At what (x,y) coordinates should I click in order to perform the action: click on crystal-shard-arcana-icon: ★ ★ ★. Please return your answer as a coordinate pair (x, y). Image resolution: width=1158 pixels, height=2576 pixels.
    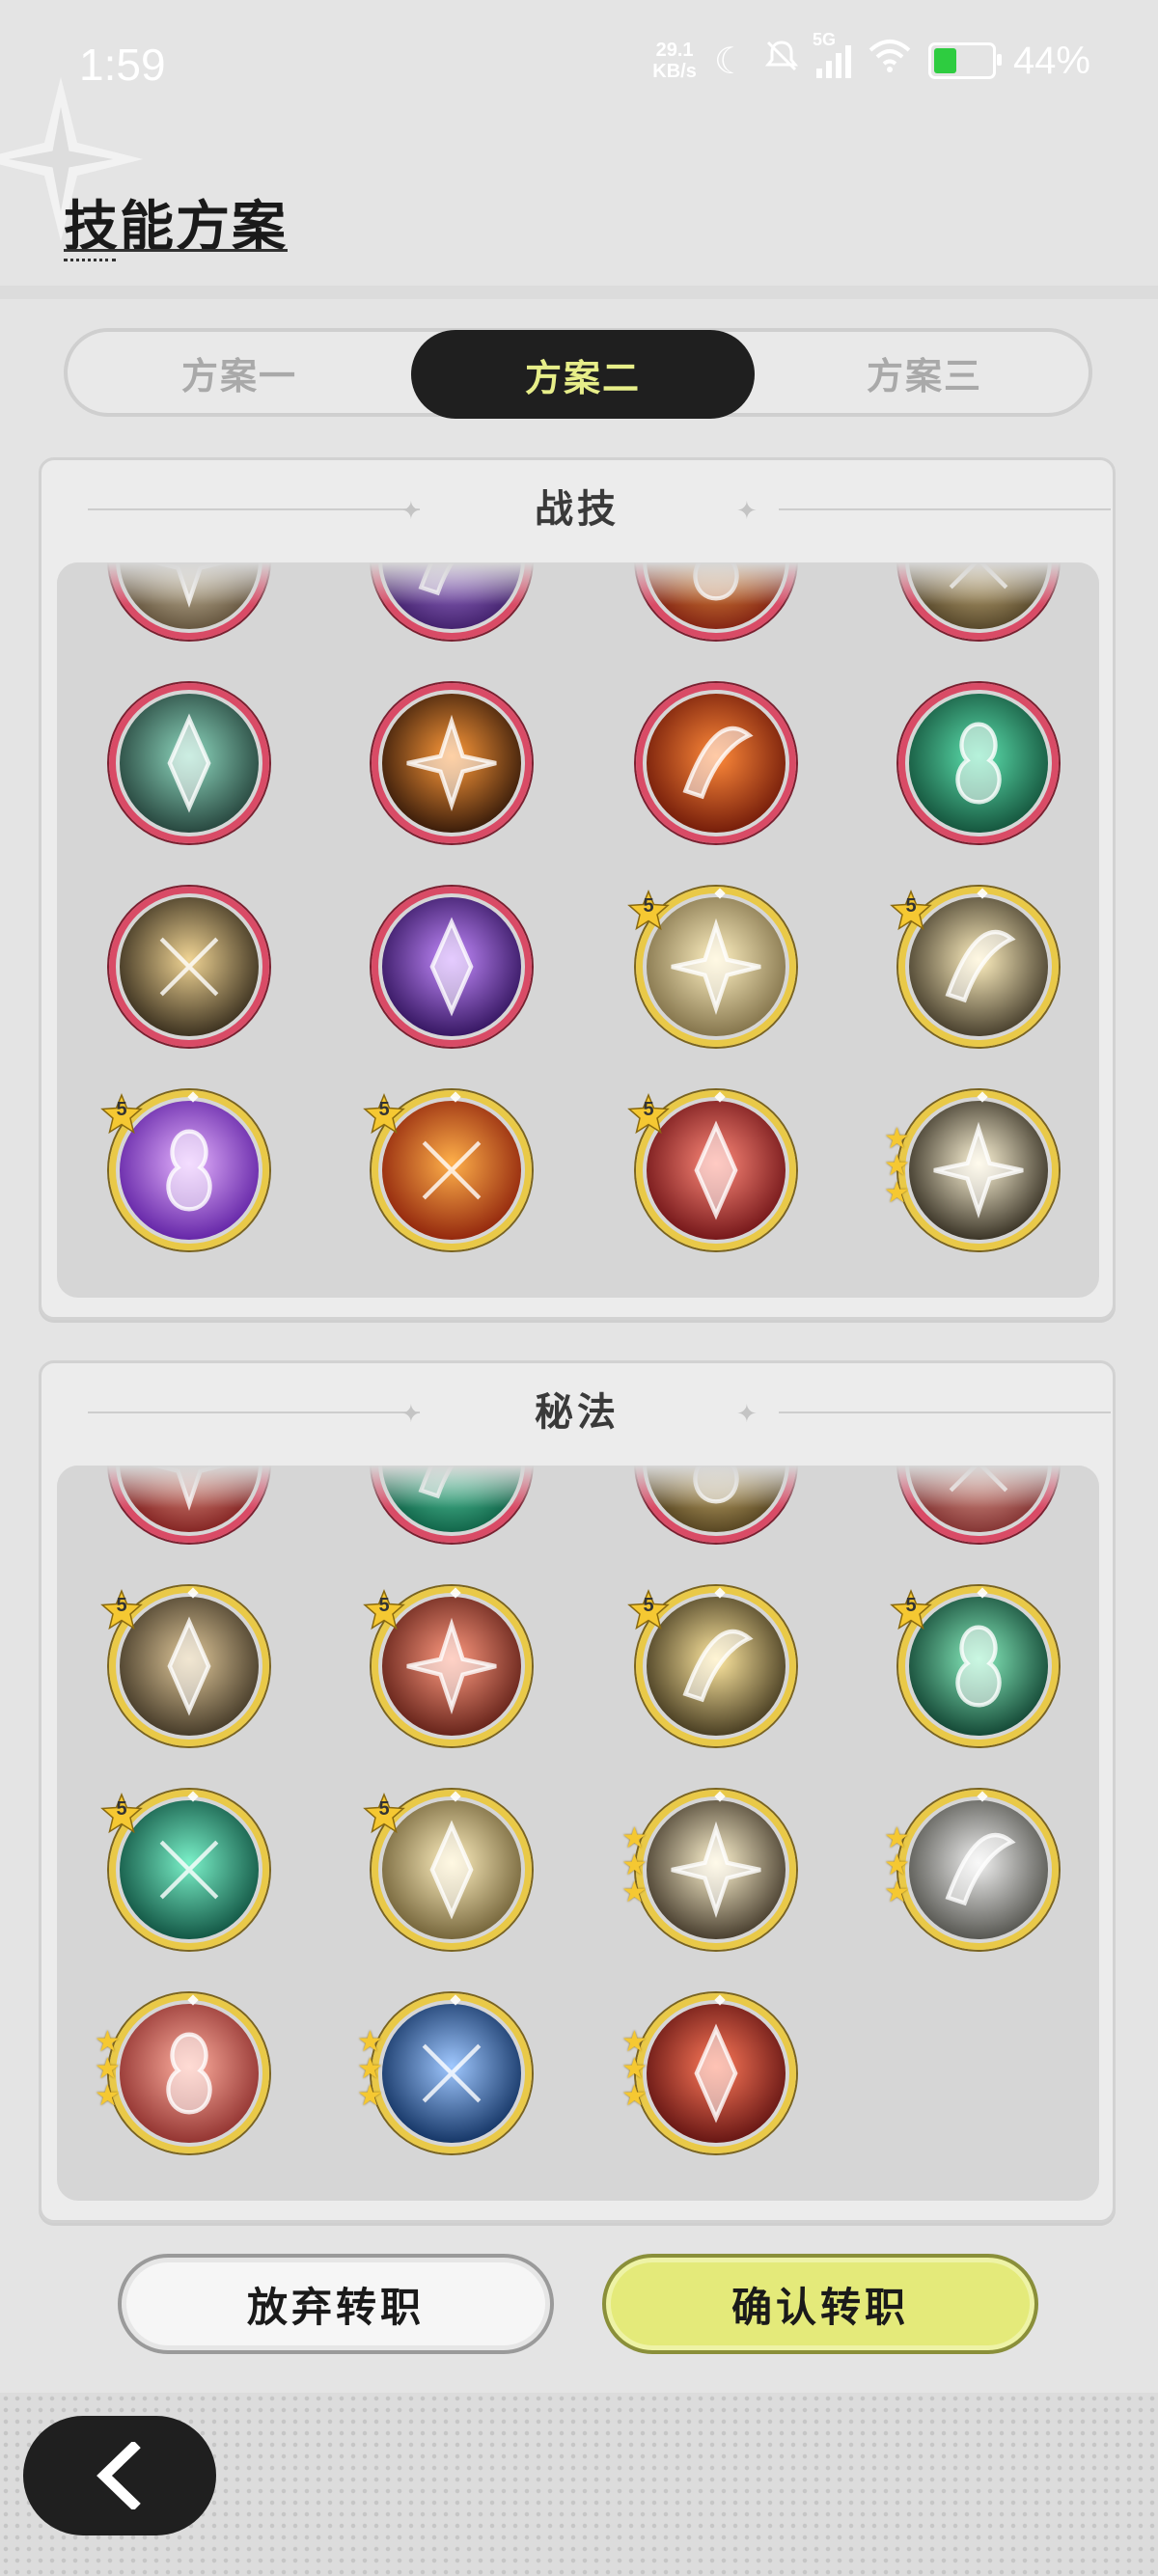
    Looking at the image, I should click on (971, 1870).